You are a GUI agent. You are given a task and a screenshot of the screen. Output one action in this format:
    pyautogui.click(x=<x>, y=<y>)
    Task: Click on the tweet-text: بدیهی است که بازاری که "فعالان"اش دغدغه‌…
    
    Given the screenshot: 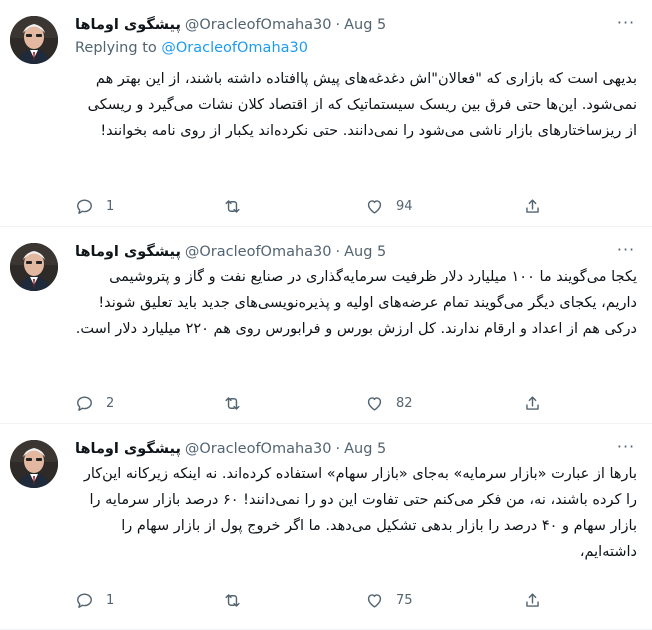 What is the action you would take?
    pyautogui.click(x=362, y=105)
    